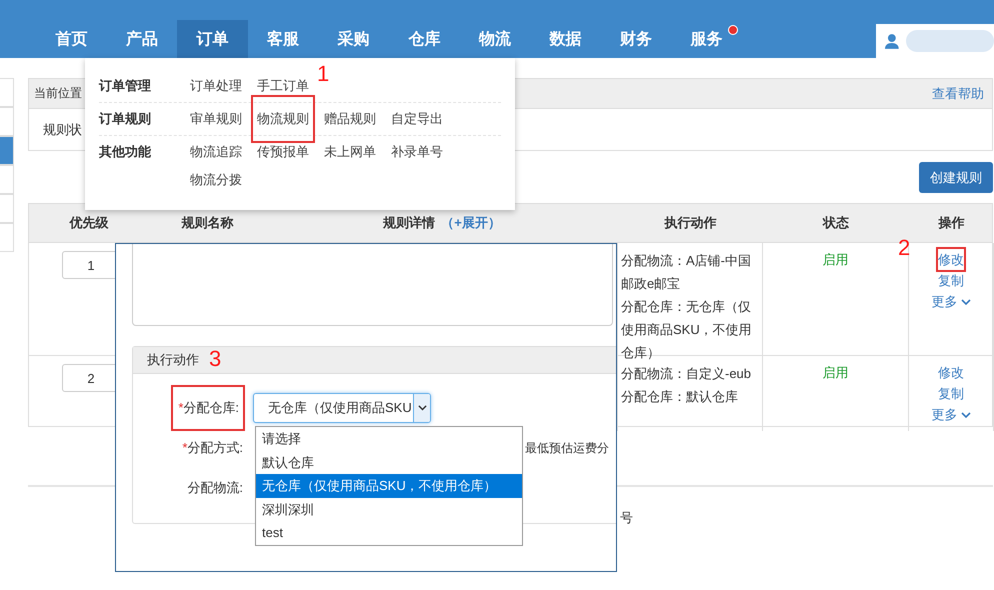  I want to click on annotation-number: 1, so click(323, 74).